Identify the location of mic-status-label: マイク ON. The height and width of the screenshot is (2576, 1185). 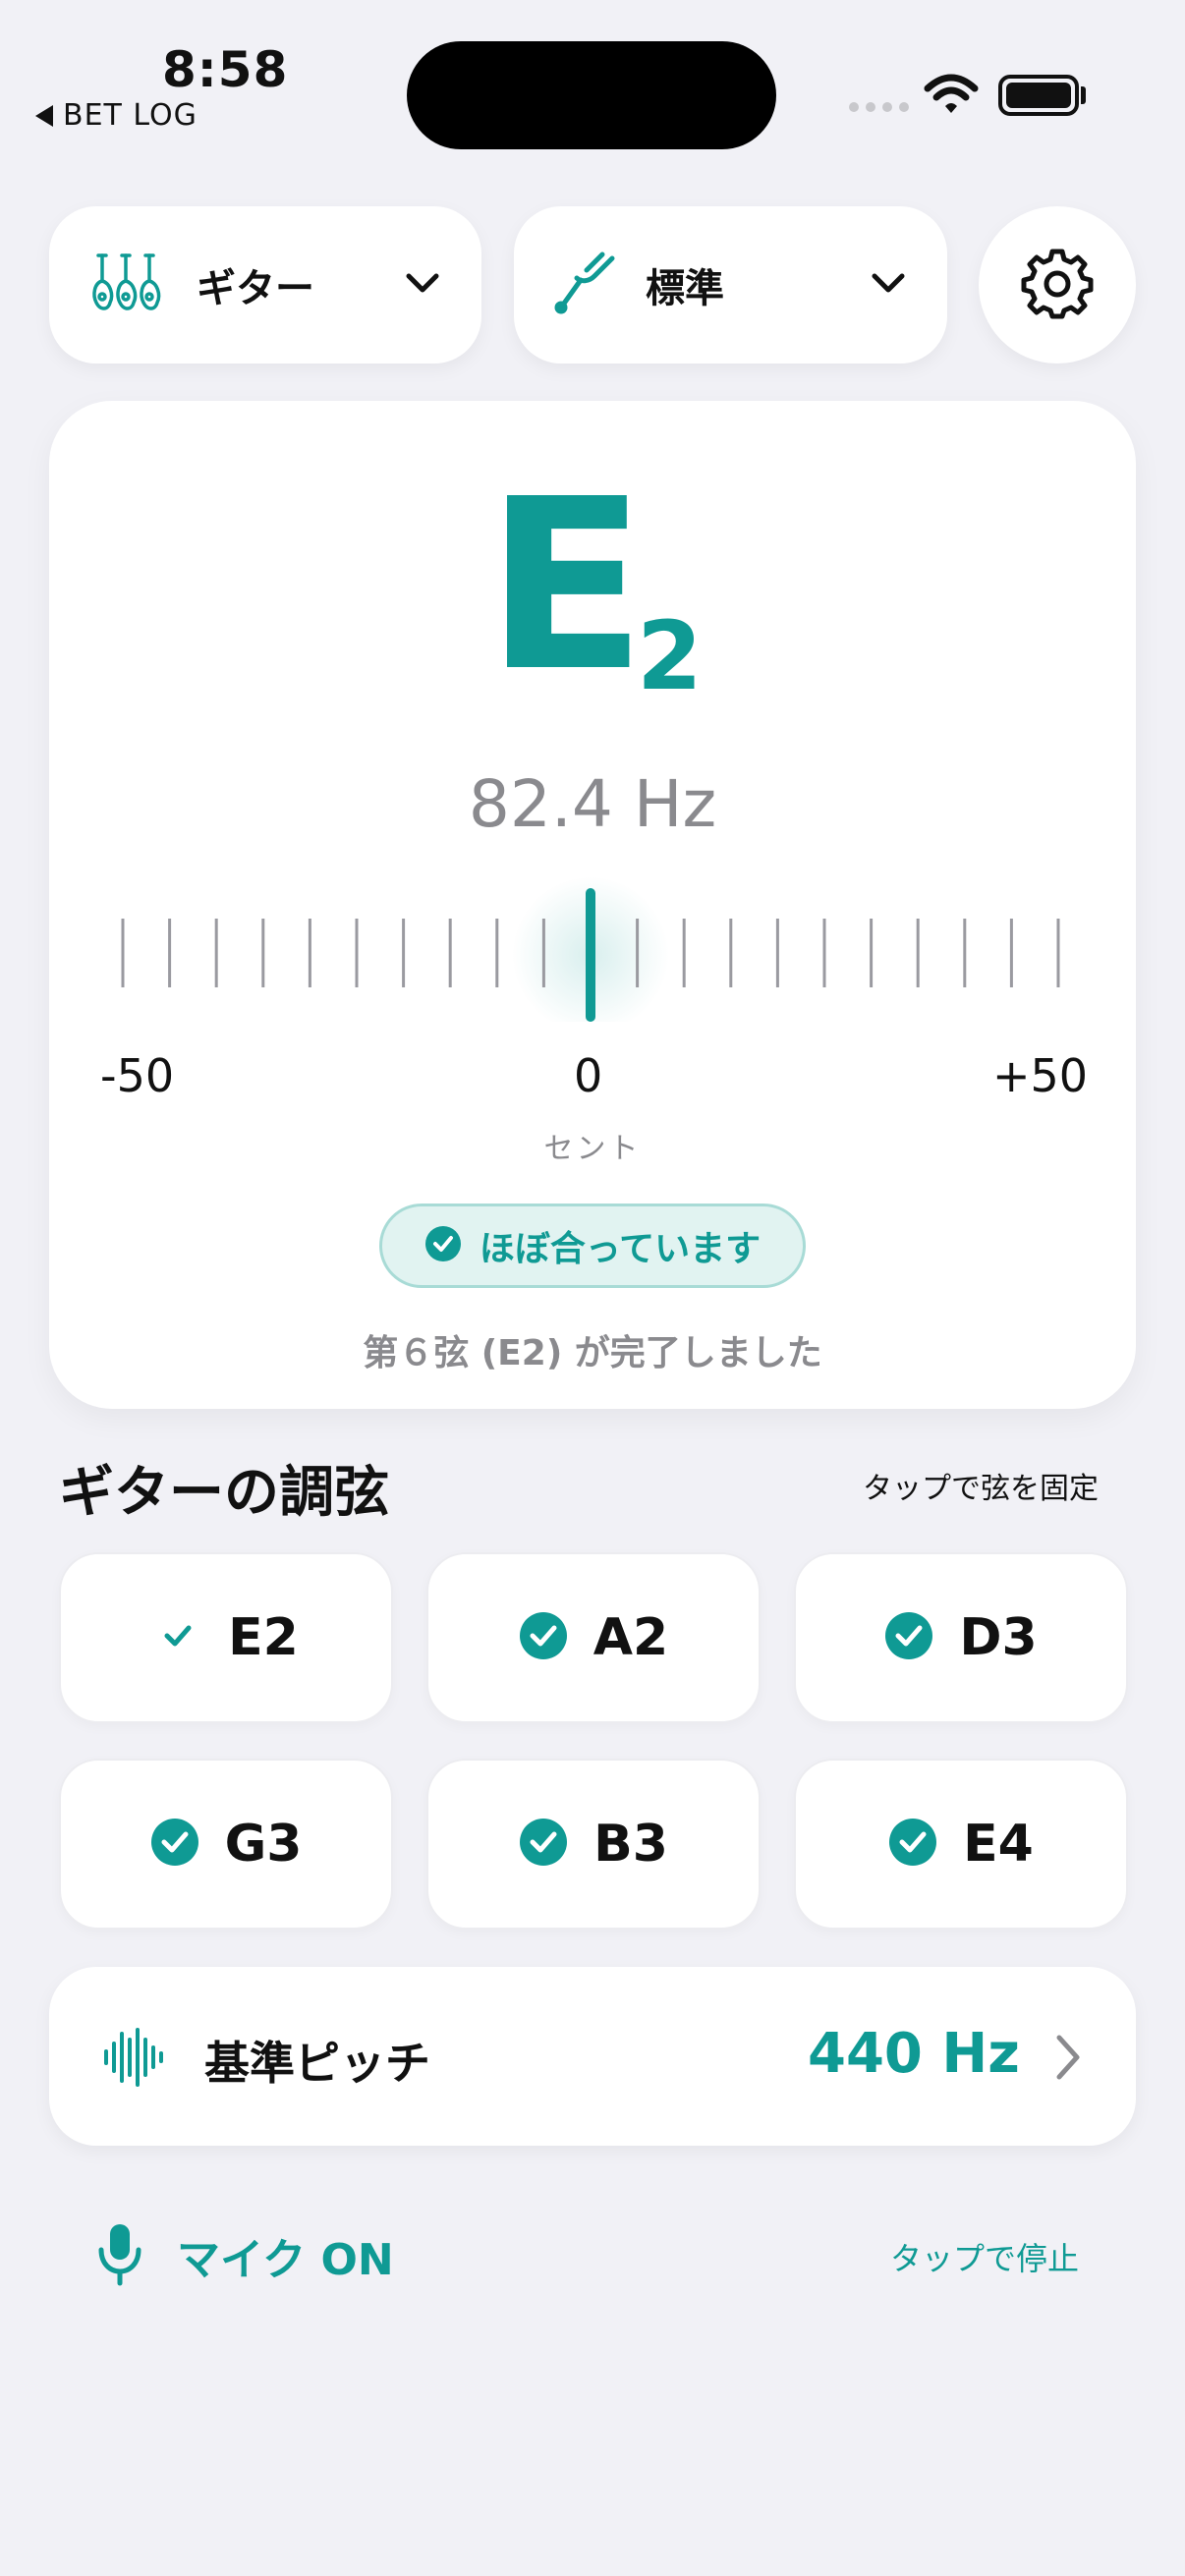
(286, 2260).